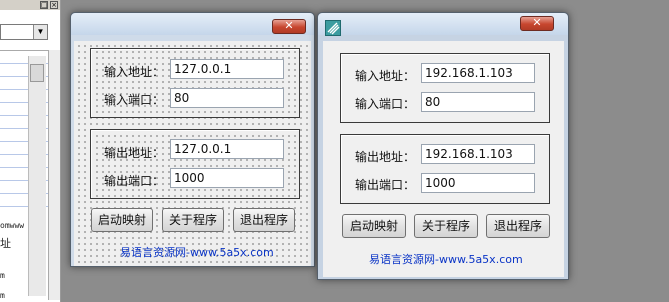 Image resolution: width=669 pixels, height=302 pixels. I want to click on output-address-field: 127.0.0.1, so click(227, 149).